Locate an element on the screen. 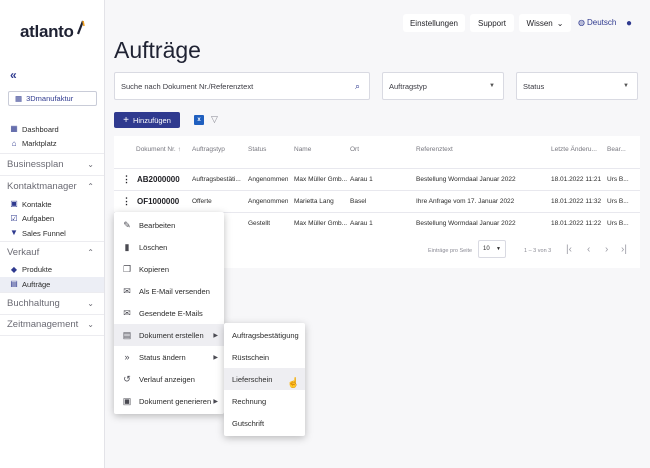 Image resolution: width=650 pixels, height=468 pixels. sidebar-item-auftraege: ▤ Aufträge is located at coordinates (52, 284).